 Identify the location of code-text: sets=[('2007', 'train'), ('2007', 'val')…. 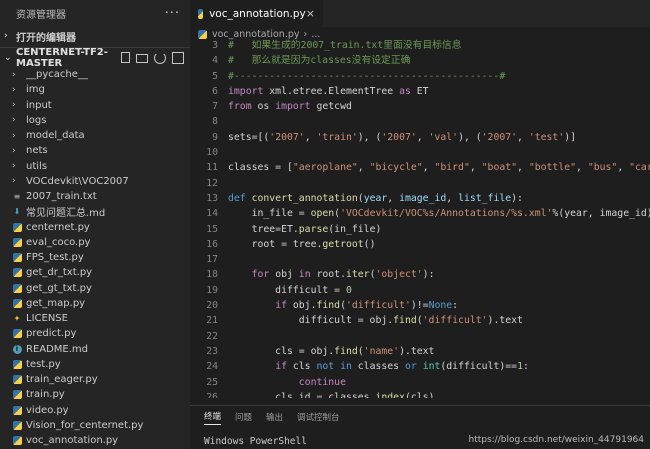
(402, 137).